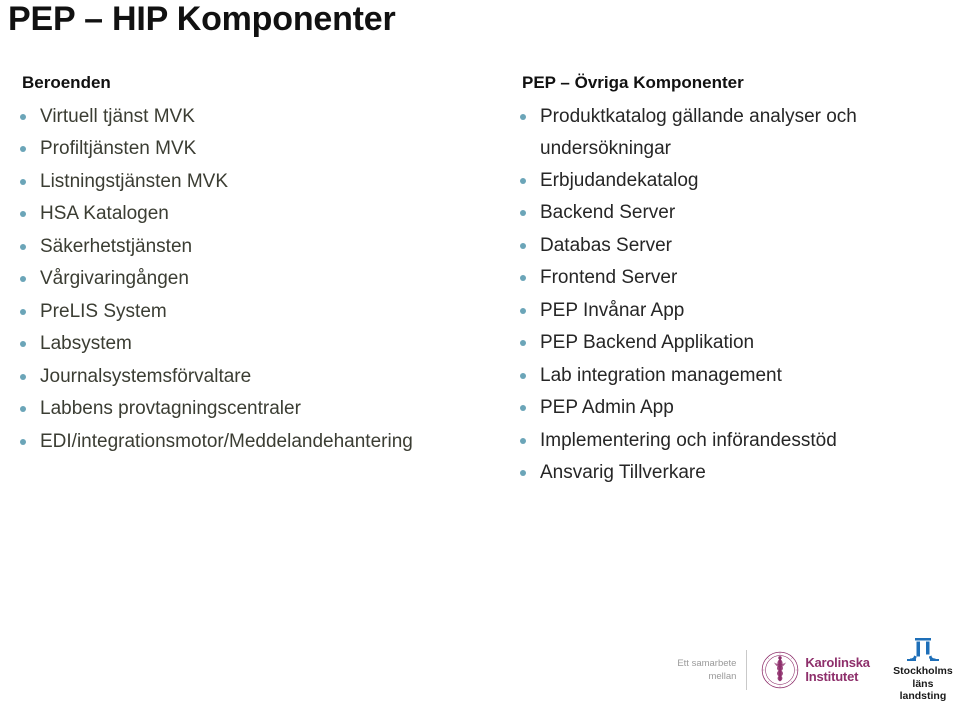 This screenshot has width=960, height=703. What do you see at coordinates (661, 375) in the screenshot?
I see `list-item-label: Lab integration management` at bounding box center [661, 375].